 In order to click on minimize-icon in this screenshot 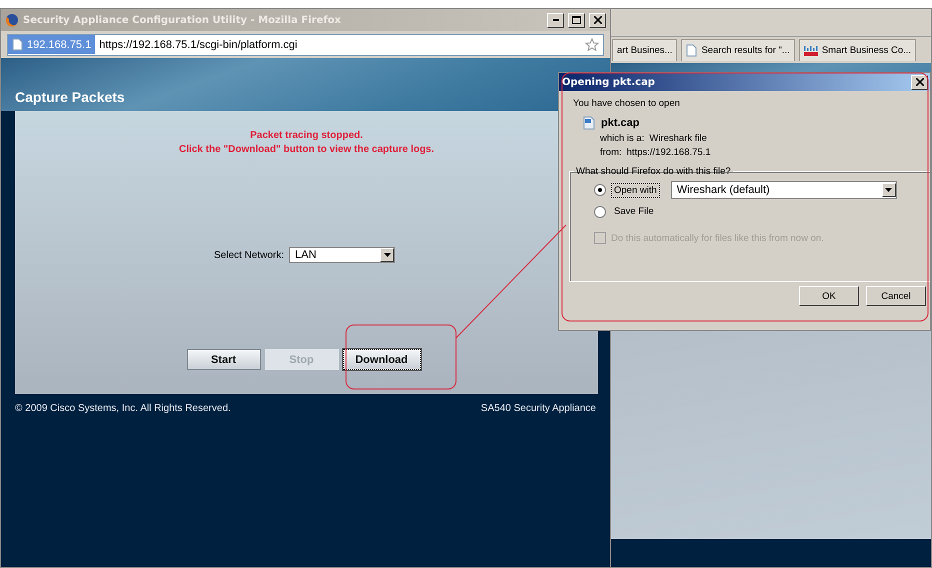, I will do `click(555, 20)`.